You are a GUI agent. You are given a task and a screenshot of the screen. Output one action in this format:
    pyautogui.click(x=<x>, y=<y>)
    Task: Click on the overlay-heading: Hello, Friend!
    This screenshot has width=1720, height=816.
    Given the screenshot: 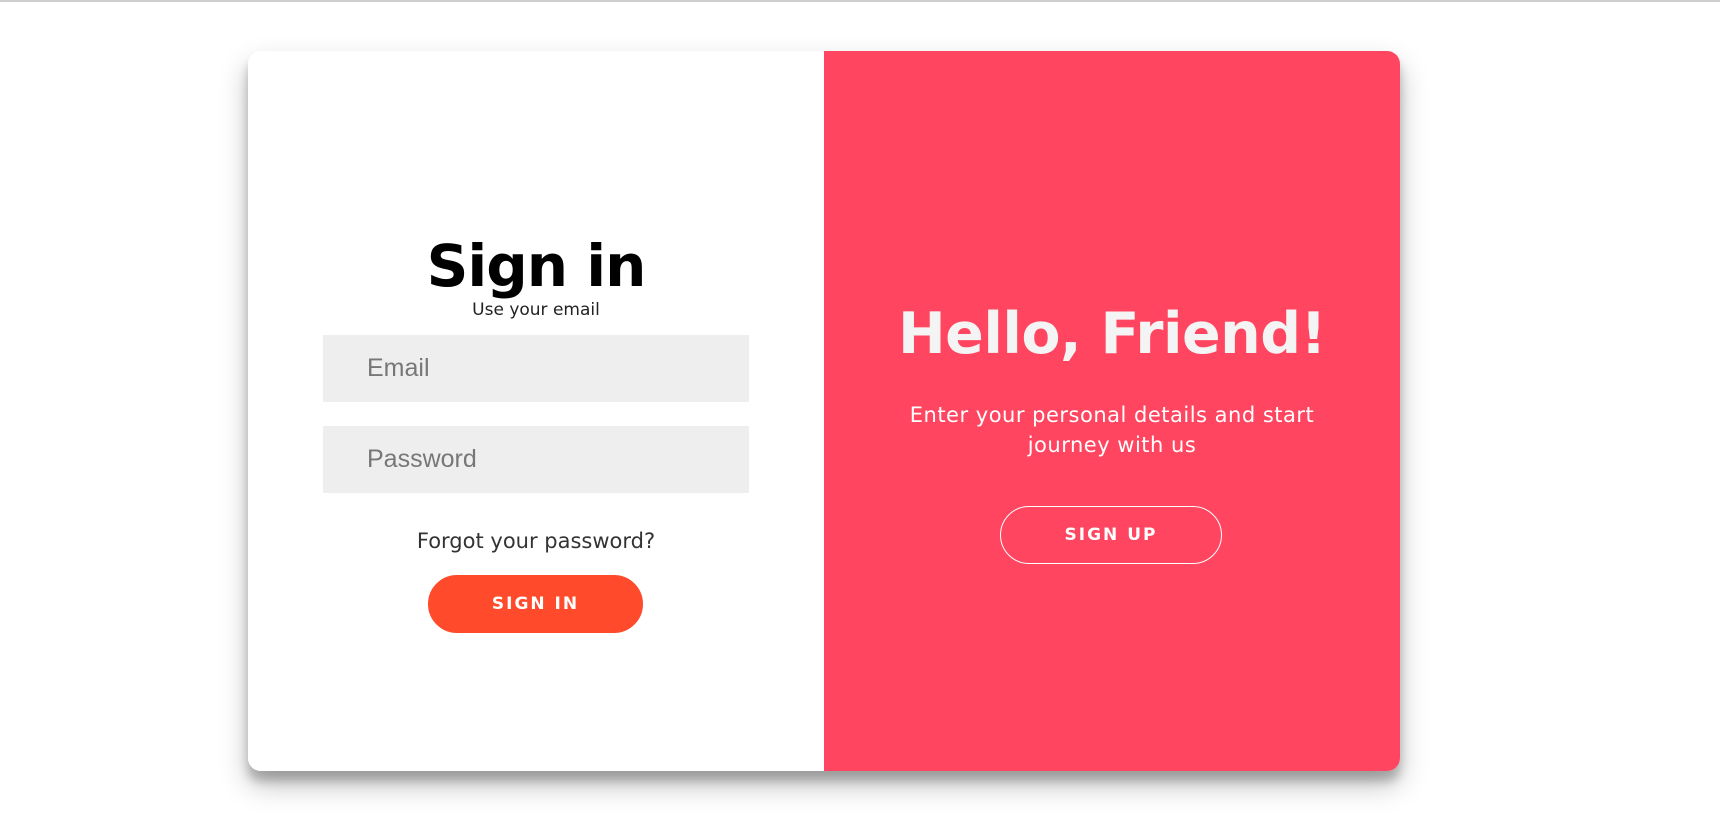 What is the action you would take?
    pyautogui.click(x=1112, y=334)
    